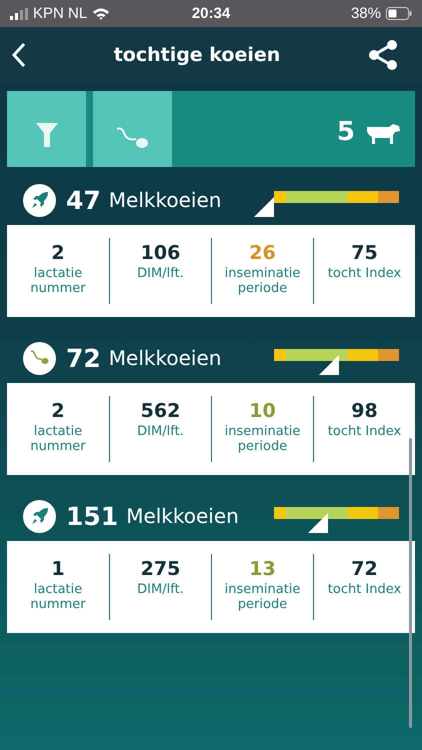 This screenshot has width=422, height=750. Describe the element at coordinates (345, 132) in the screenshot. I see `cow-count: 5` at that location.